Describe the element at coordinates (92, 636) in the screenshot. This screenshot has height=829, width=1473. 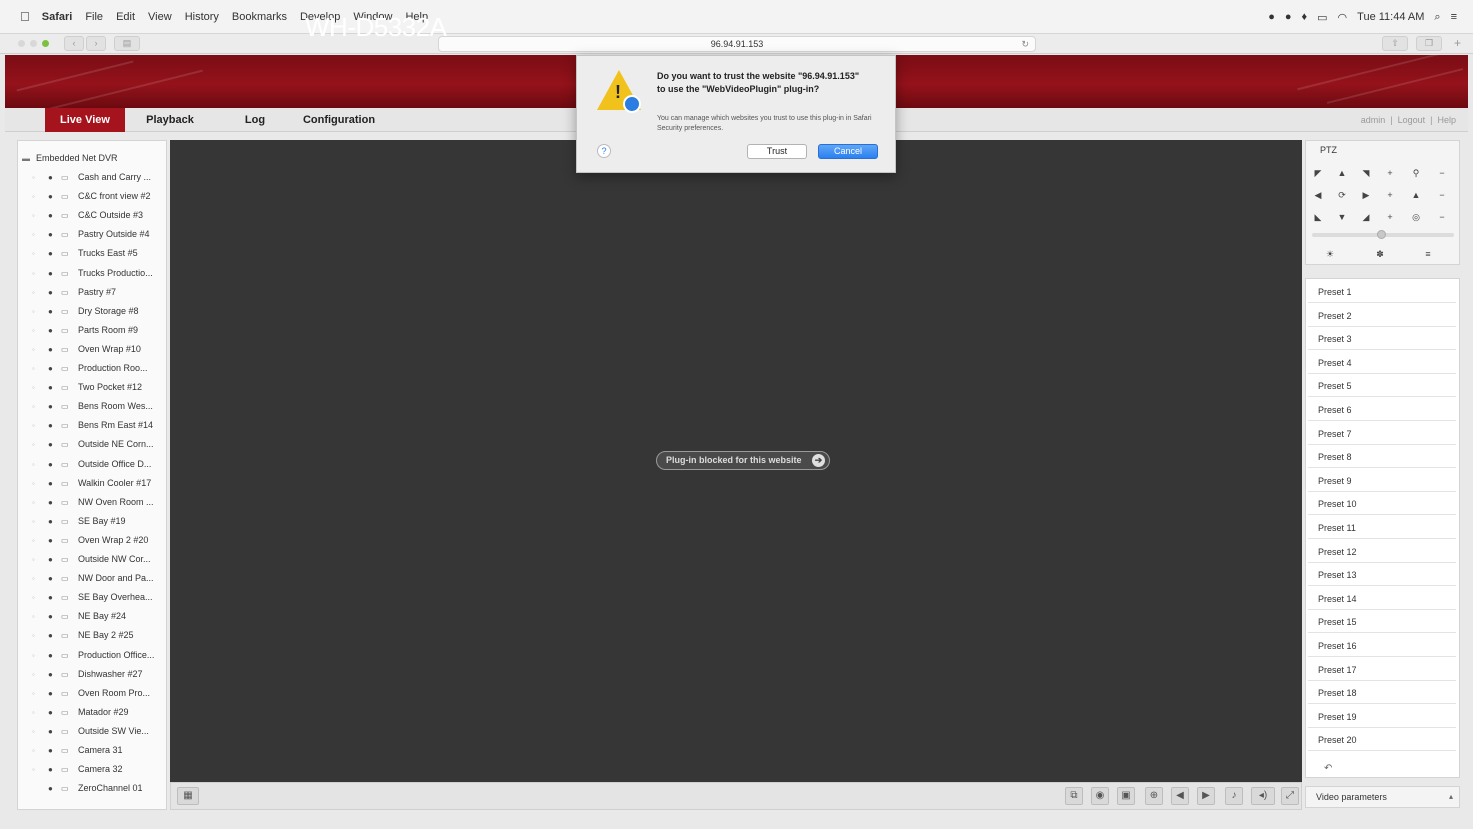
I see `camera-item: ◦ ● ▭ NE Bay 2 #25` at that location.